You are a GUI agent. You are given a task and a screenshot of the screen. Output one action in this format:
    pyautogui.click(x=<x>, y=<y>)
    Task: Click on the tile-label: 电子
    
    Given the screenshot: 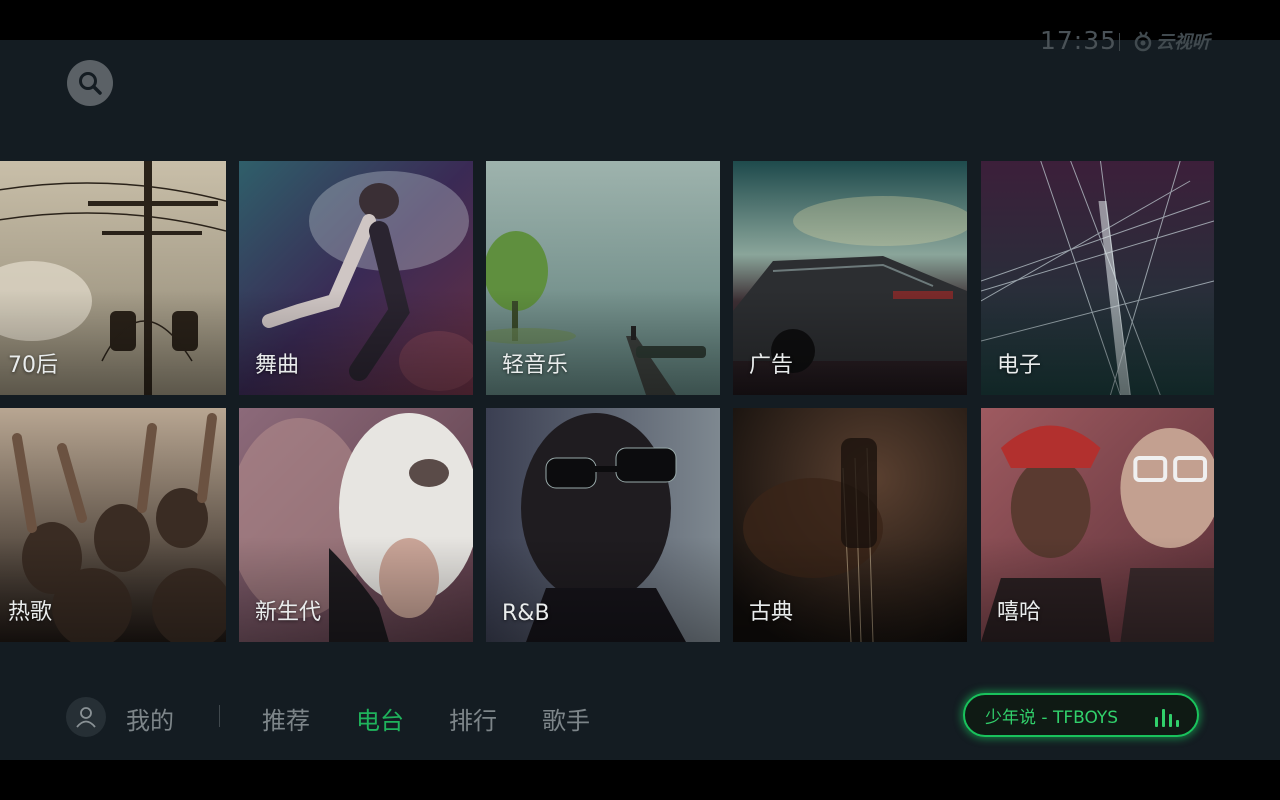 What is the action you would take?
    pyautogui.click(x=1019, y=365)
    